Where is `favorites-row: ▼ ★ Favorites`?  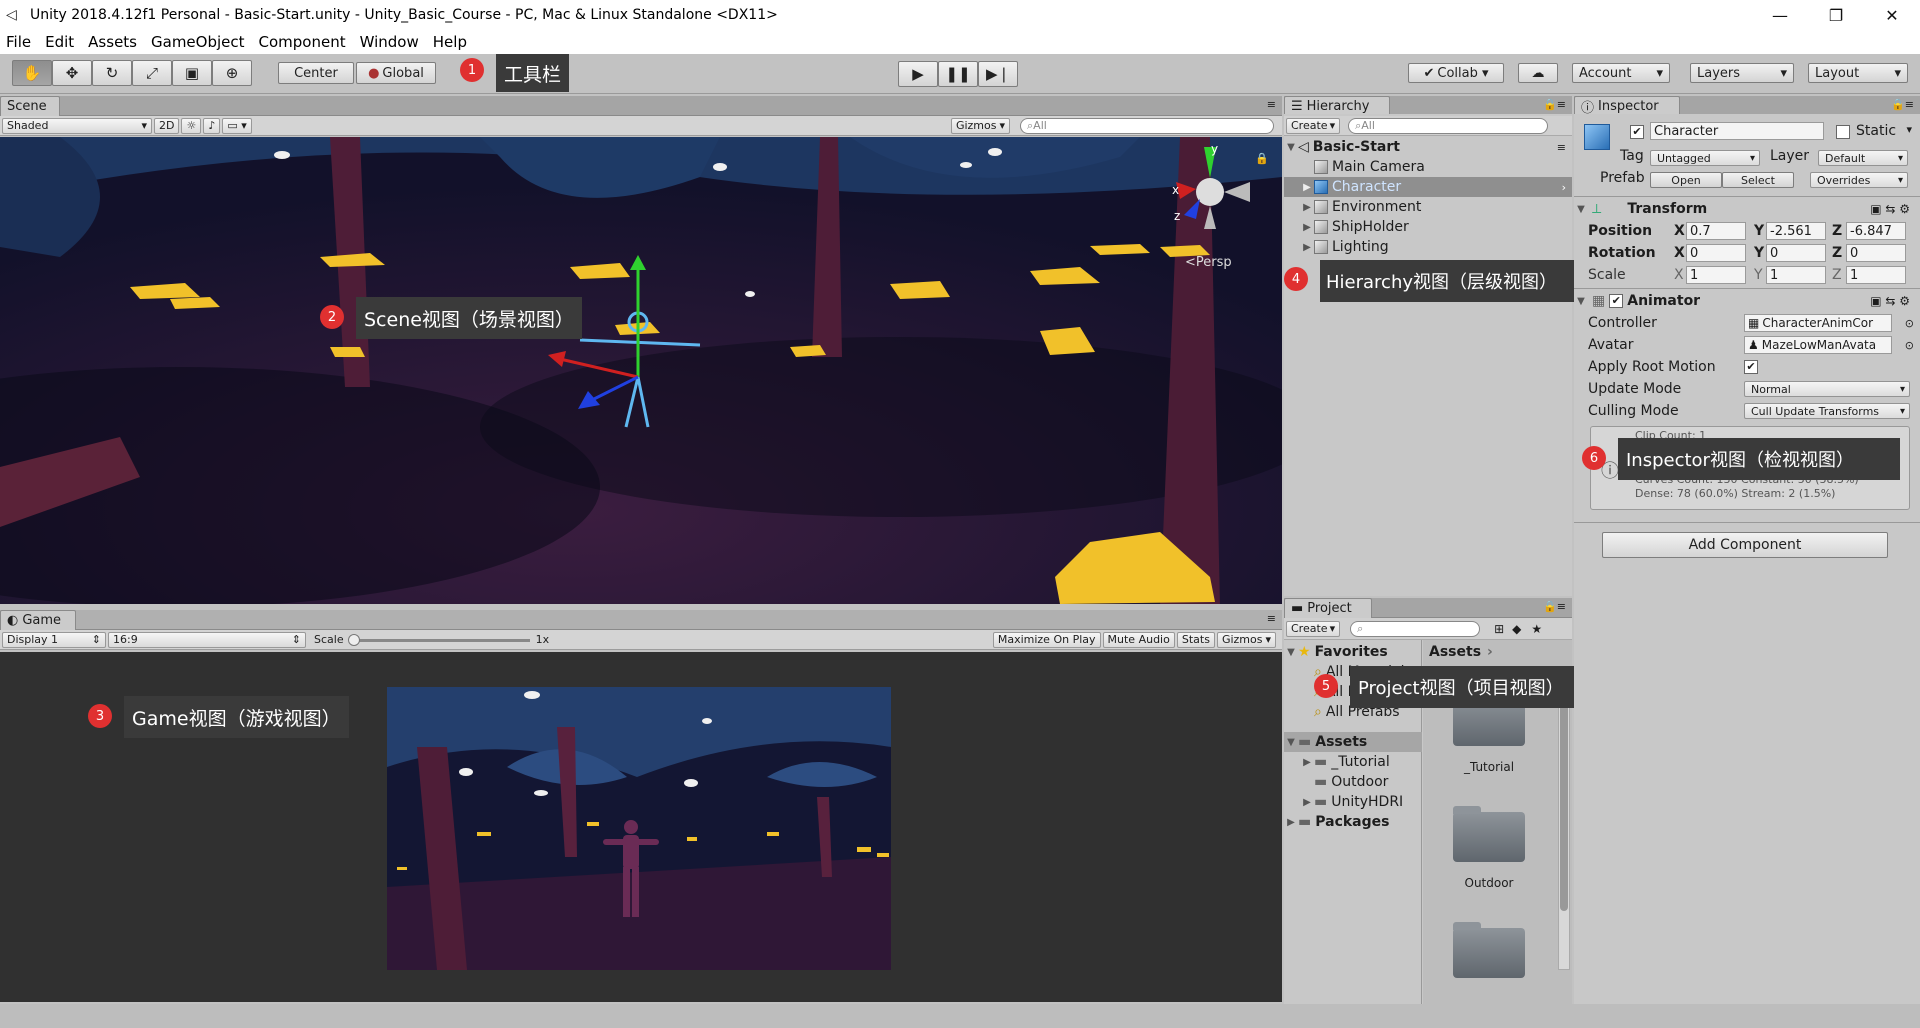
favorites-row: ▼ ★ Favorites is located at coordinates (1353, 652).